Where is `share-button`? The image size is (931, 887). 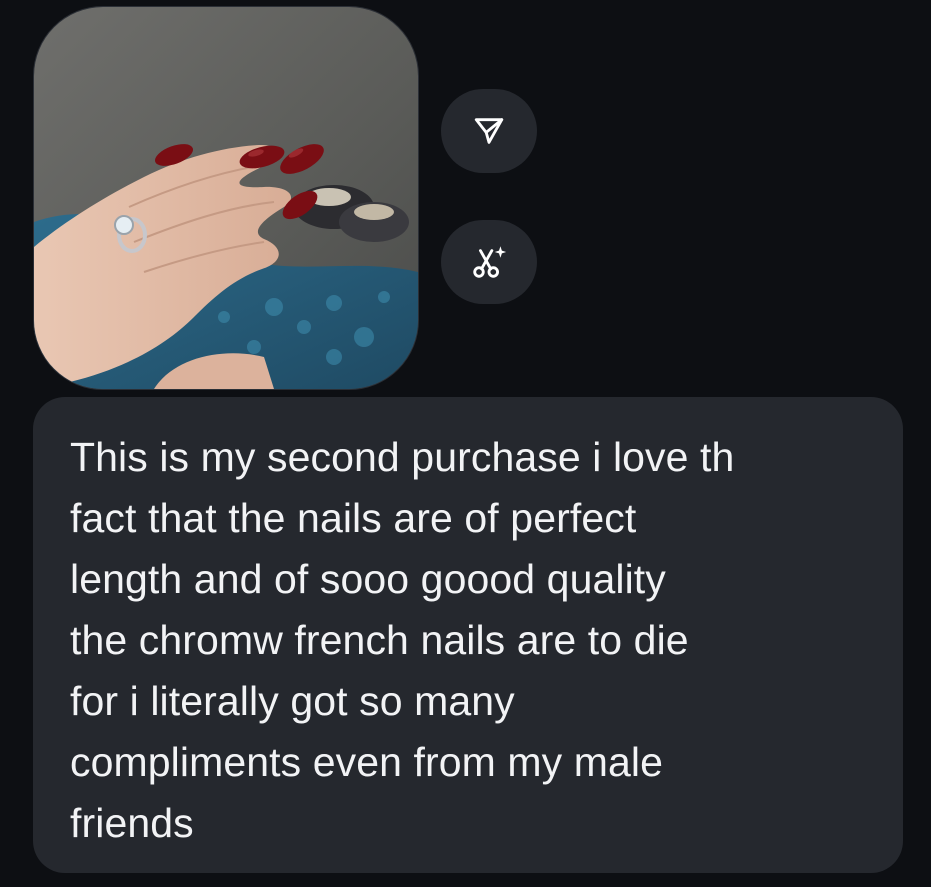 share-button is located at coordinates (489, 131).